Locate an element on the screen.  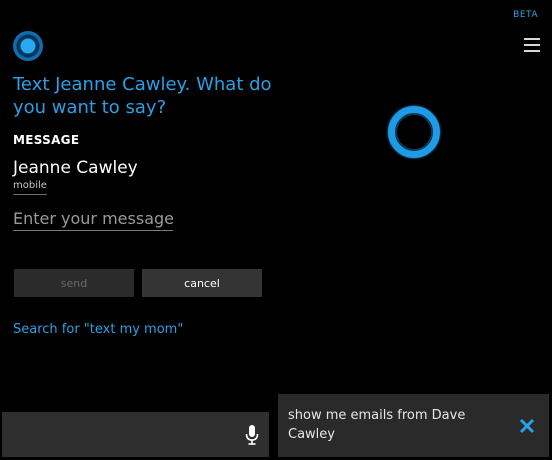
message-input is located at coordinates (93, 218).